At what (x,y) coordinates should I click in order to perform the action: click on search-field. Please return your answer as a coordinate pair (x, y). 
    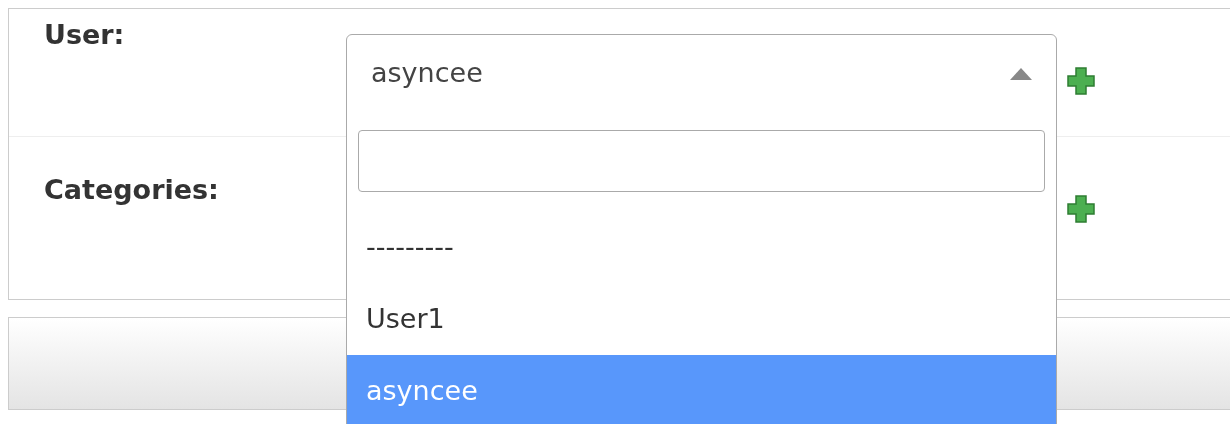
    Looking at the image, I should click on (701, 161).